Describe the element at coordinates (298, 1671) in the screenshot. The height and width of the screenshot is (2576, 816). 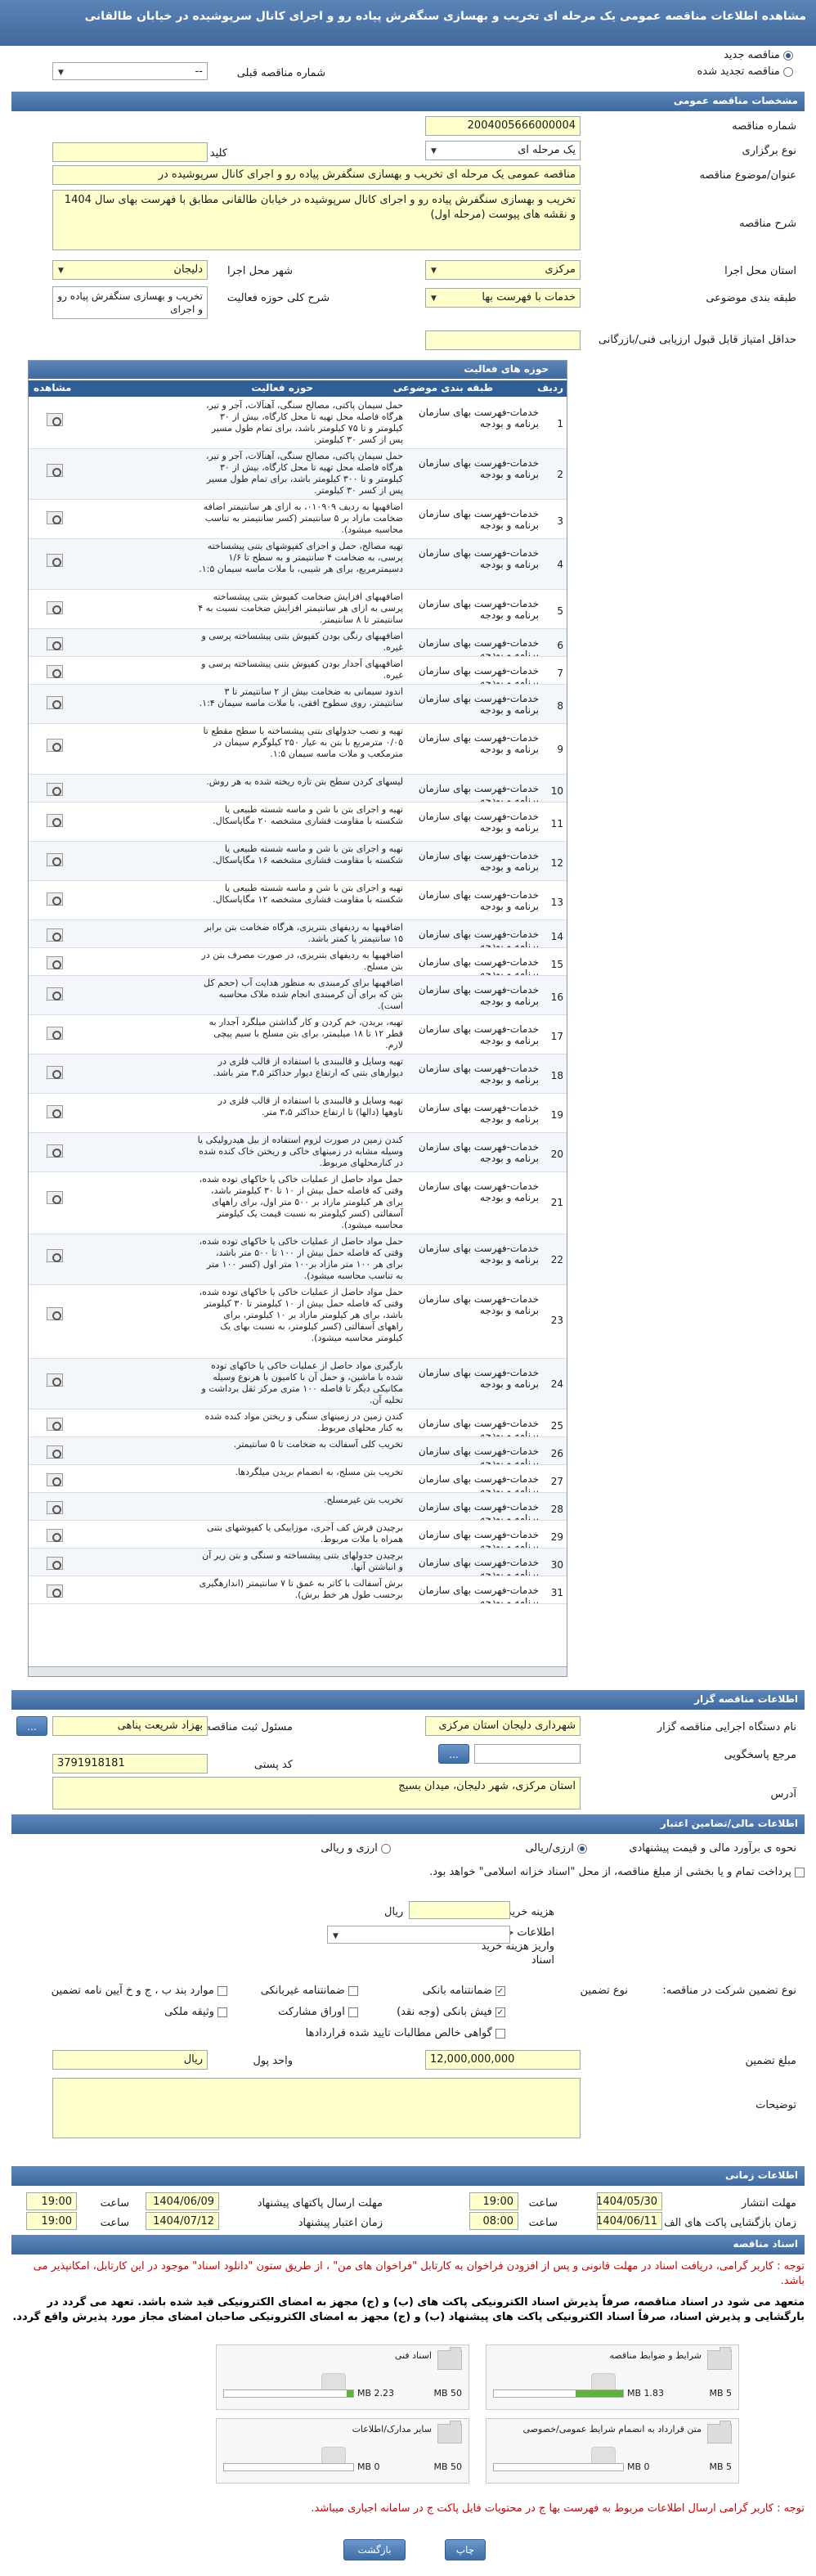
I see `grid-scrollbar` at that location.